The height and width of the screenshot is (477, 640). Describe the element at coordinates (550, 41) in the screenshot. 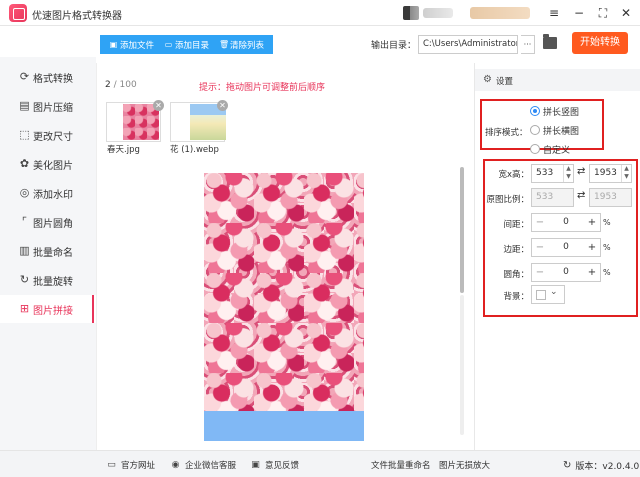

I see `open-folder-icon` at that location.